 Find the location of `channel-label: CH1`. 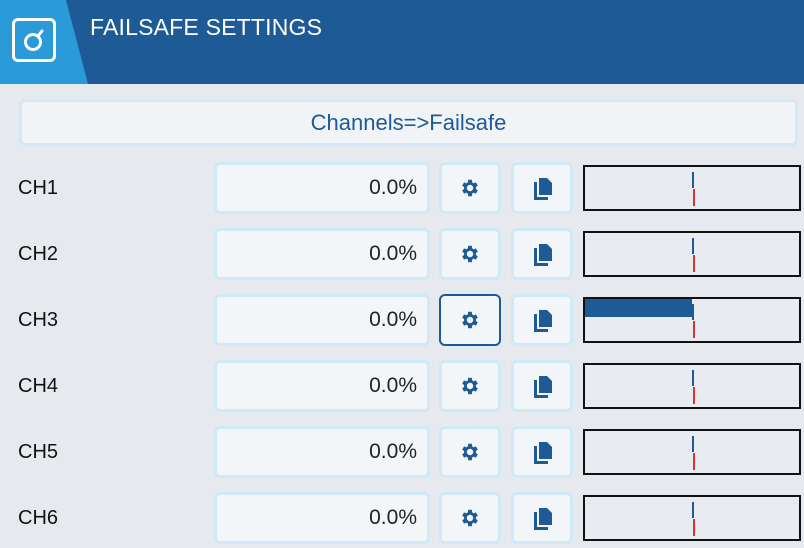

channel-label: CH1 is located at coordinates (38, 188).